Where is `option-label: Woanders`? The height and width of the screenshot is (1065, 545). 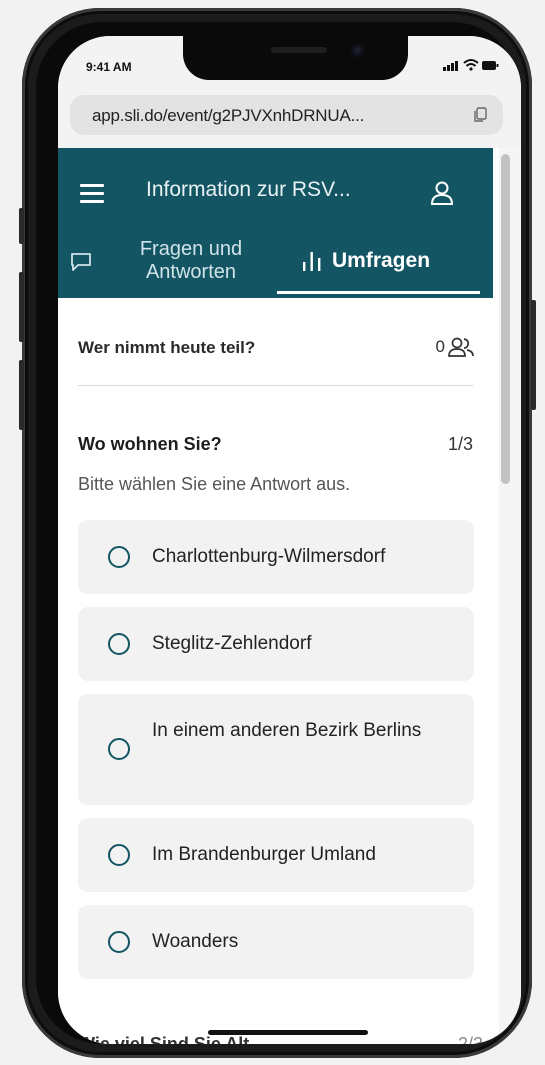
option-label: Woanders is located at coordinates (195, 941).